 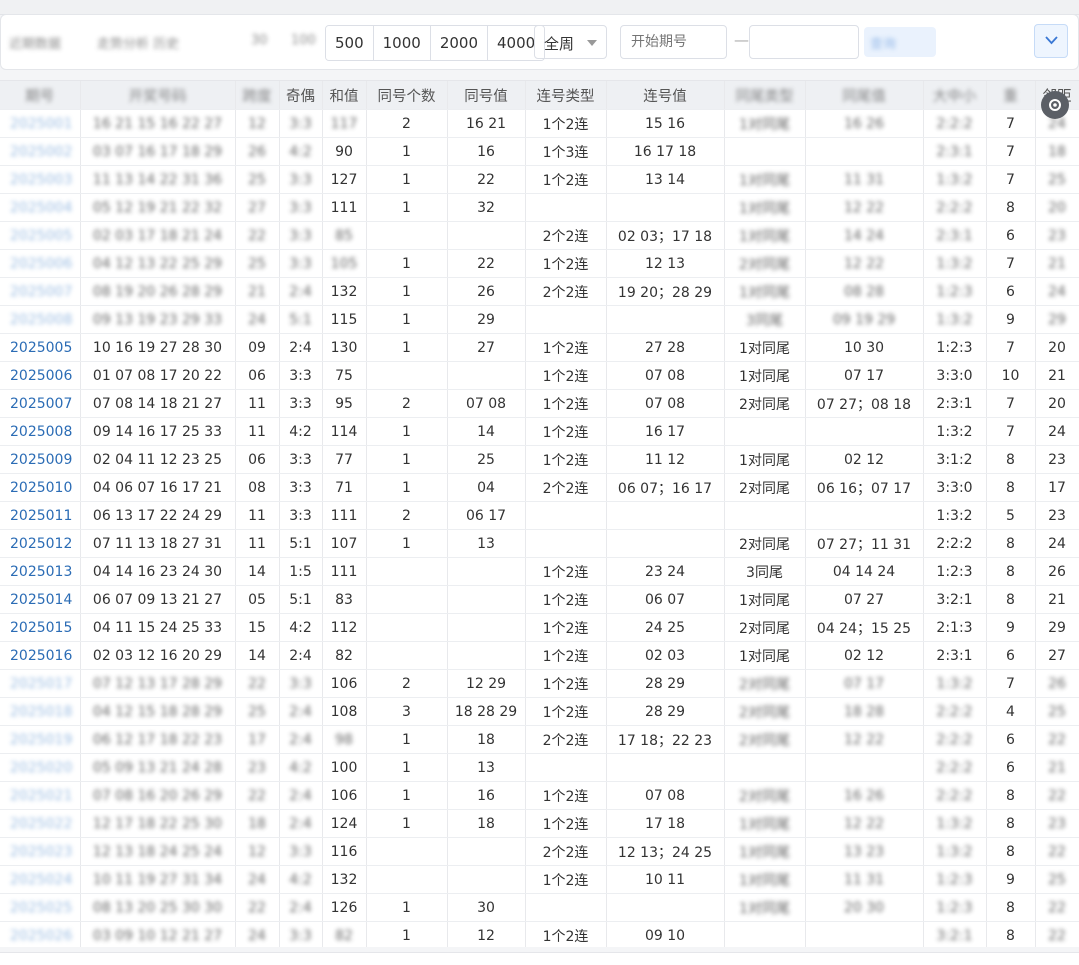 I want to click on span-cell-text: 05, so click(x=257, y=599).